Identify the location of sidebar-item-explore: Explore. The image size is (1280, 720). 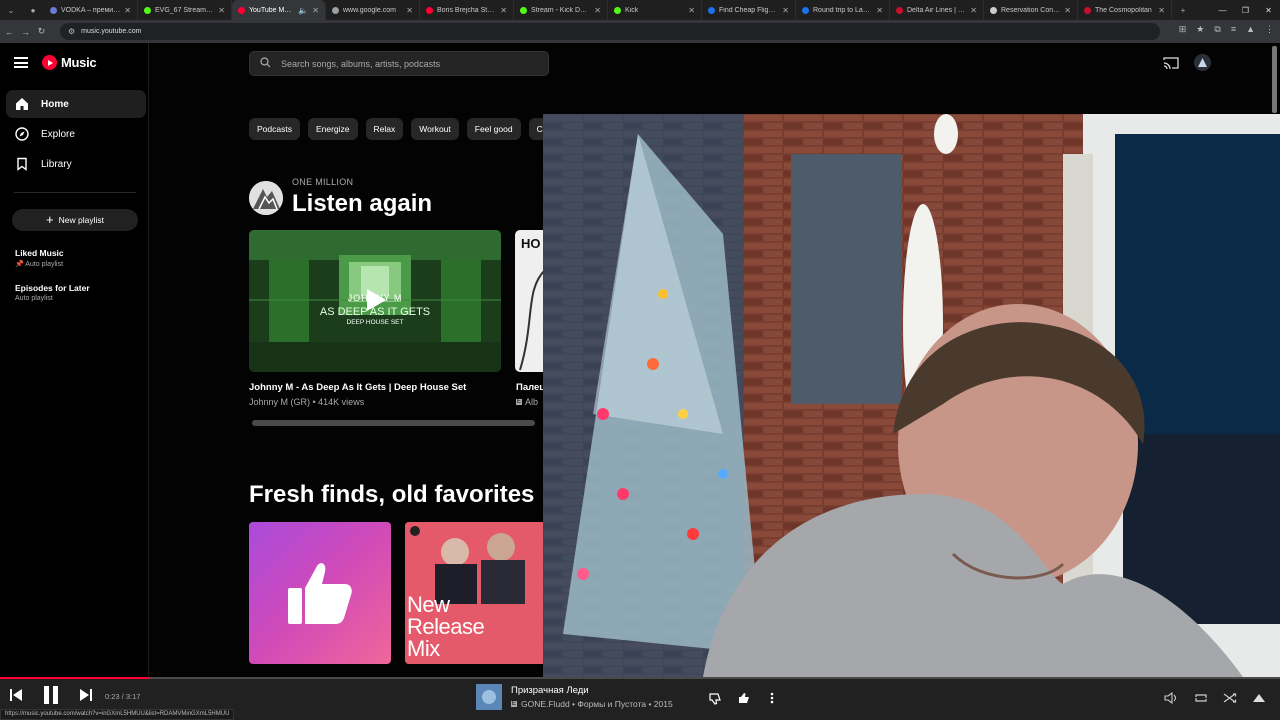
(76, 134).